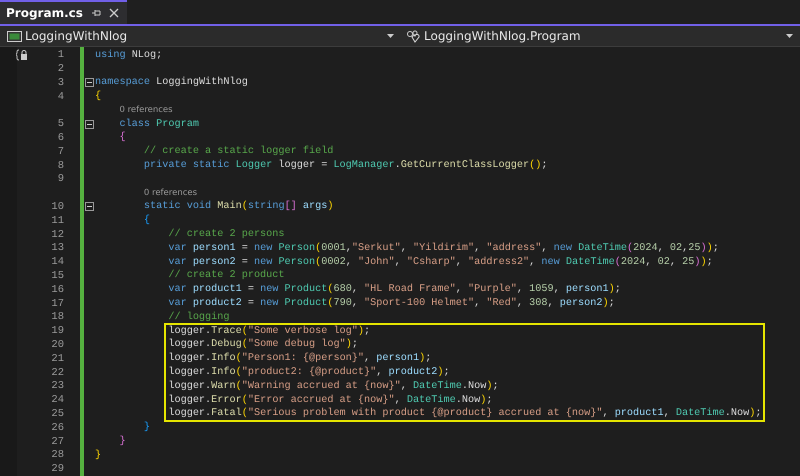 The image size is (800, 476). I want to click on code-line: static void Main(string[] args), so click(239, 206).